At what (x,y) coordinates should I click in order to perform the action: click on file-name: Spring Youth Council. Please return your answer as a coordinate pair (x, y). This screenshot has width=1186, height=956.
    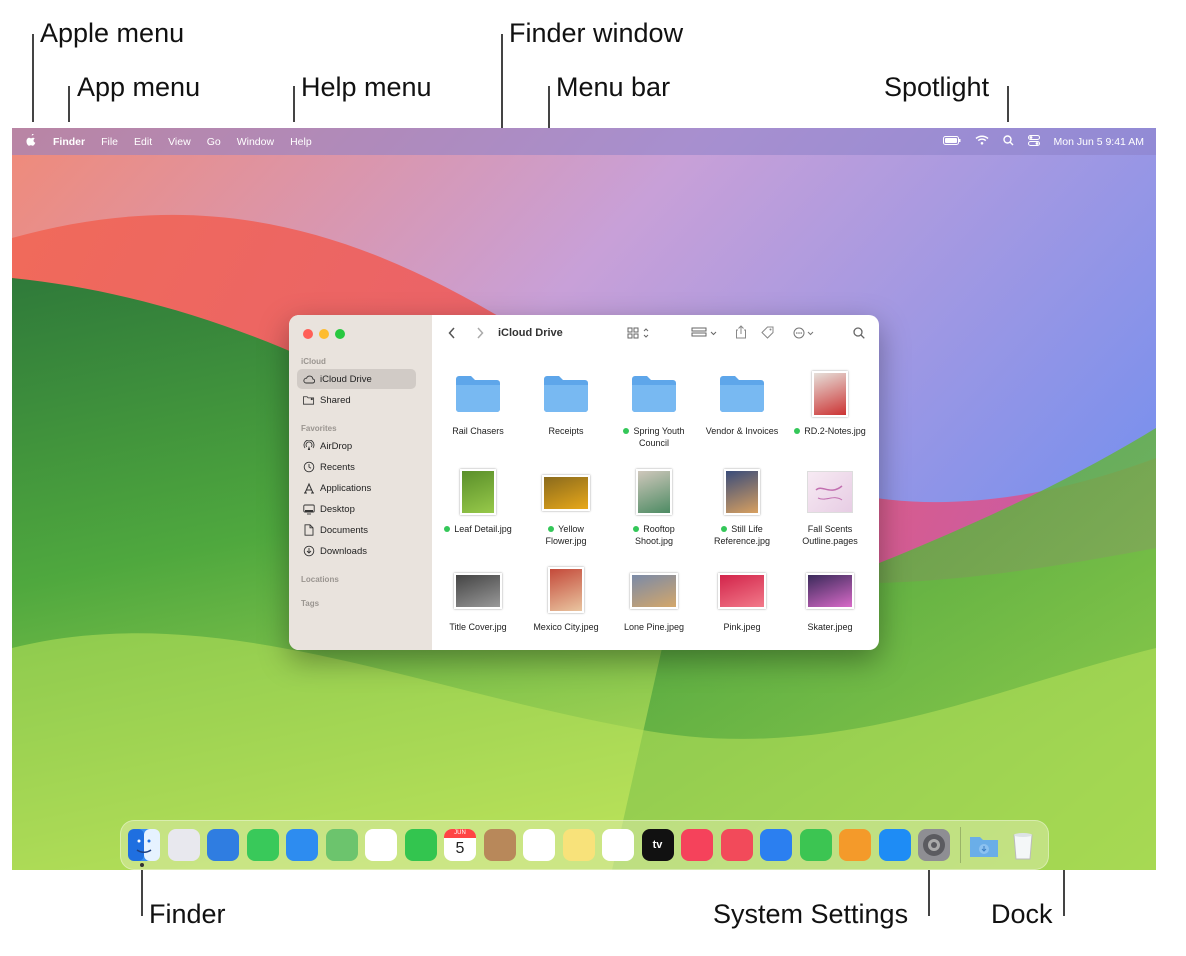
    Looking at the image, I should click on (654, 437).